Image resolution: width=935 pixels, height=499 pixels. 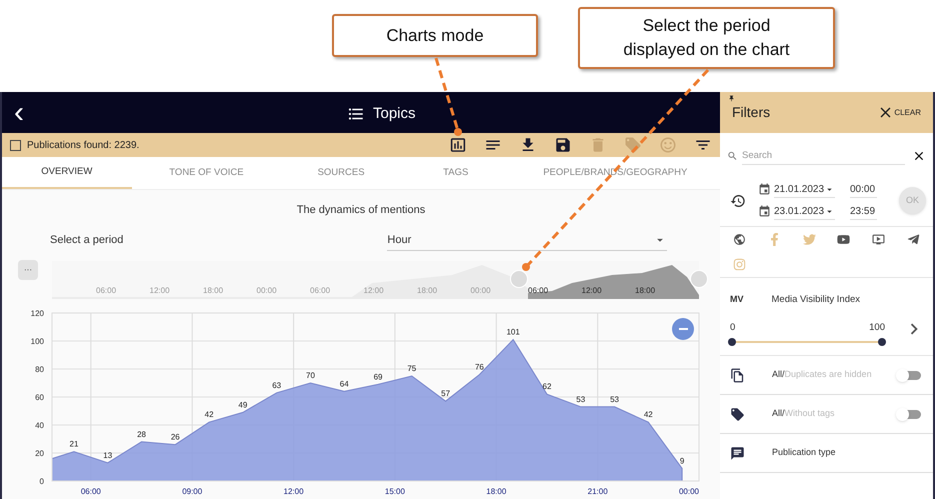 What do you see at coordinates (107, 455) in the screenshot?
I see `value-label: 13` at bounding box center [107, 455].